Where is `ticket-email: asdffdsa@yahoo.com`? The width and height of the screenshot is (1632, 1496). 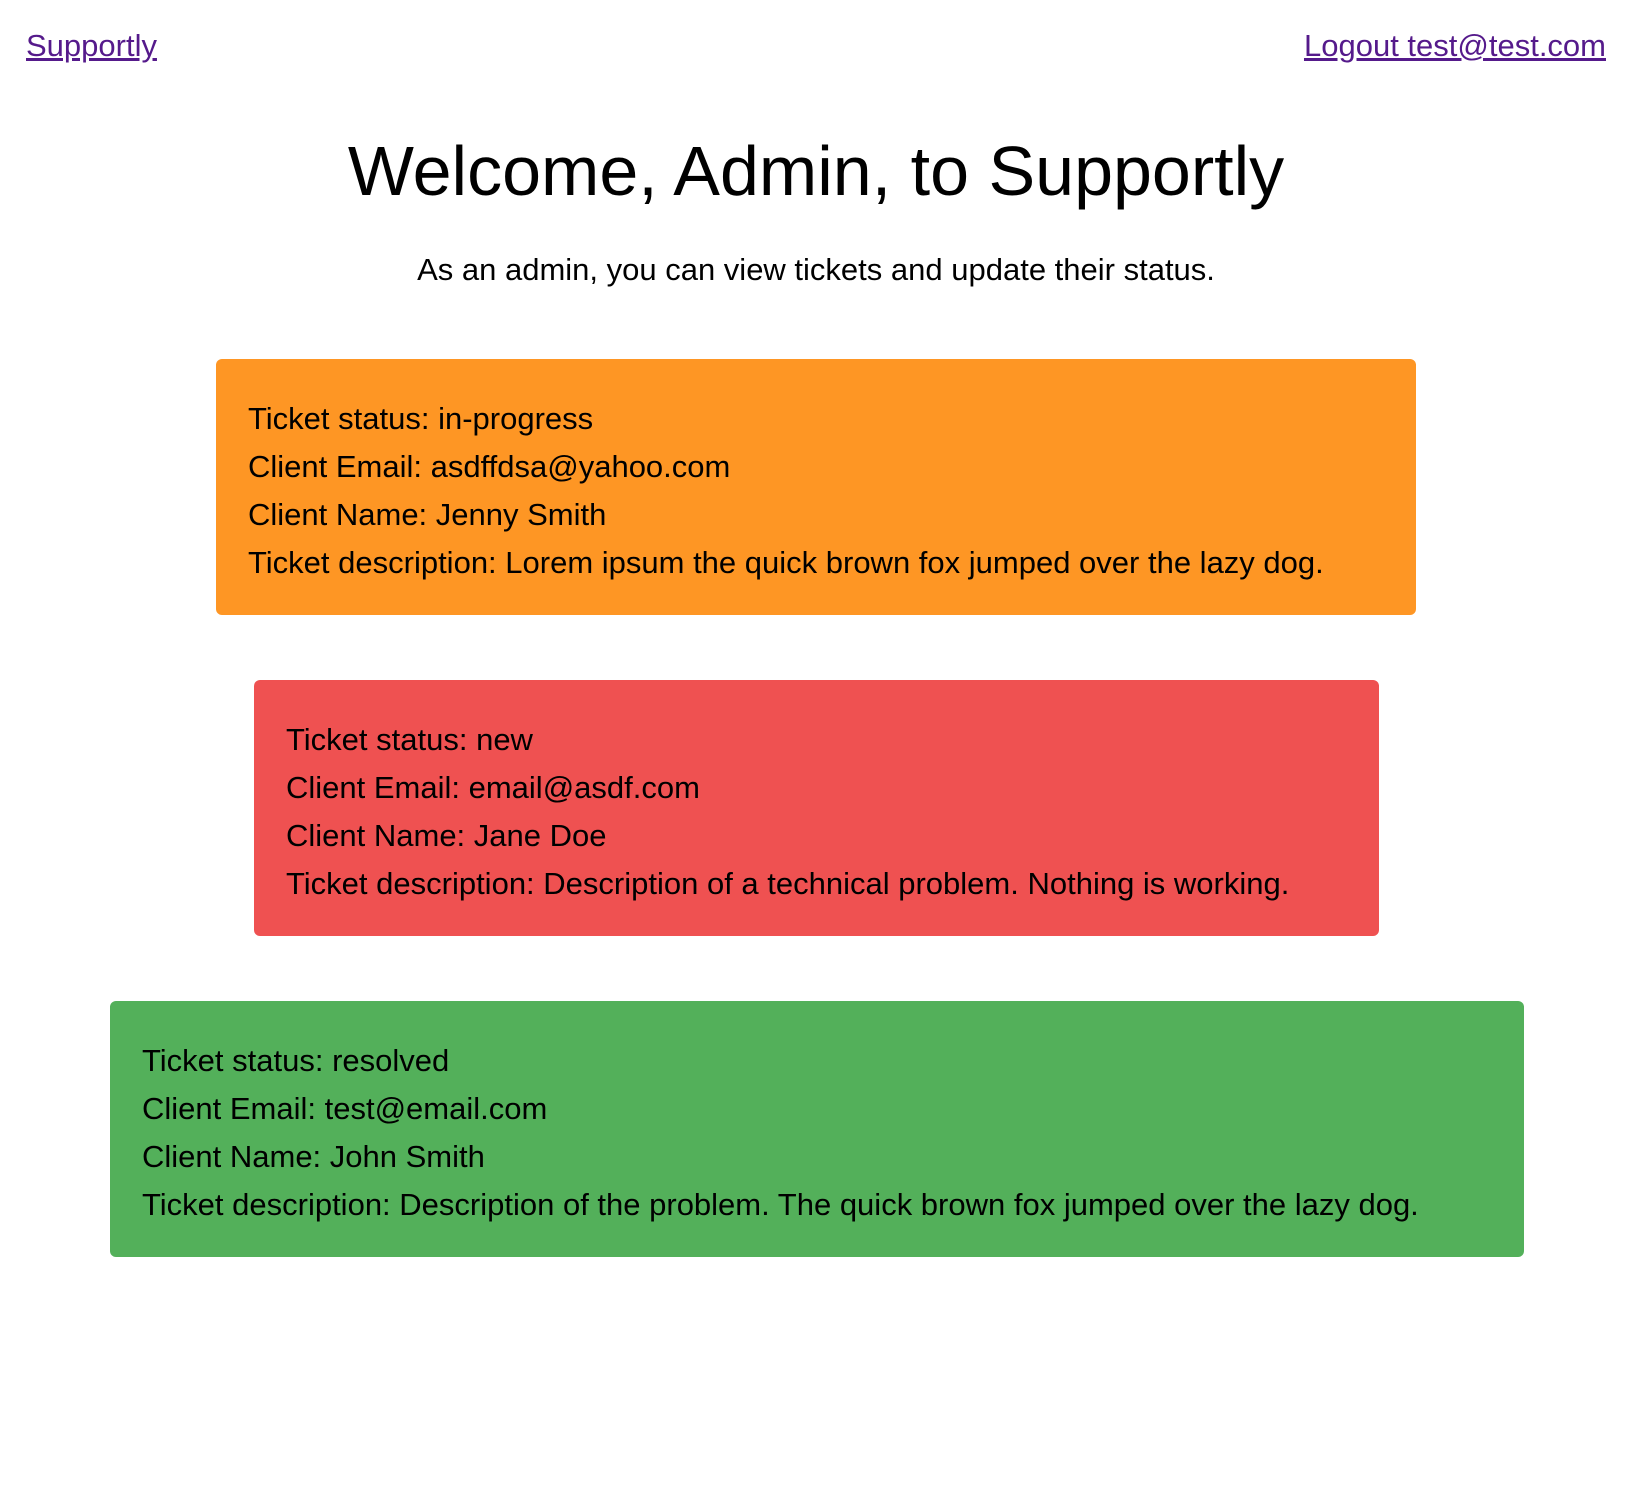
ticket-email: asdffdsa@yahoo.com is located at coordinates (580, 466).